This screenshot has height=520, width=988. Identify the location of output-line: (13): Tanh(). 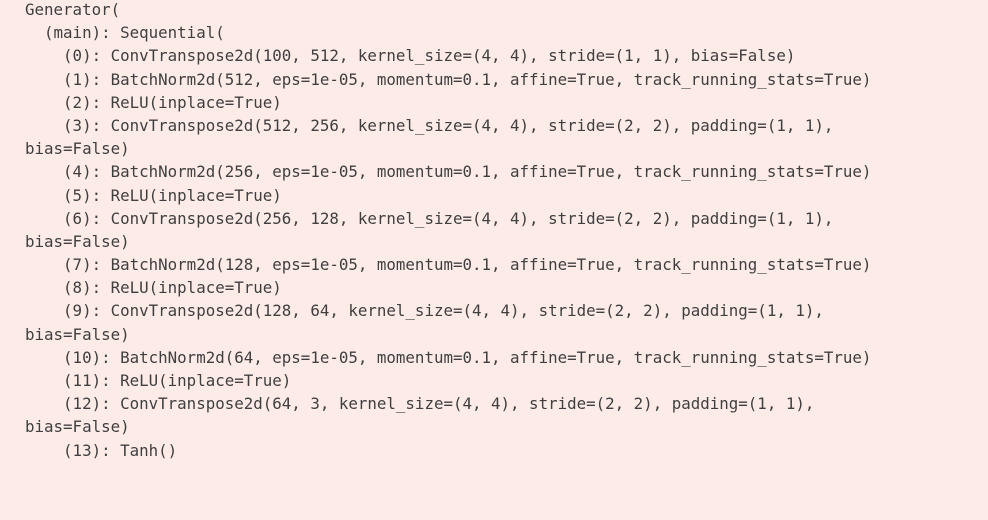
(101, 450).